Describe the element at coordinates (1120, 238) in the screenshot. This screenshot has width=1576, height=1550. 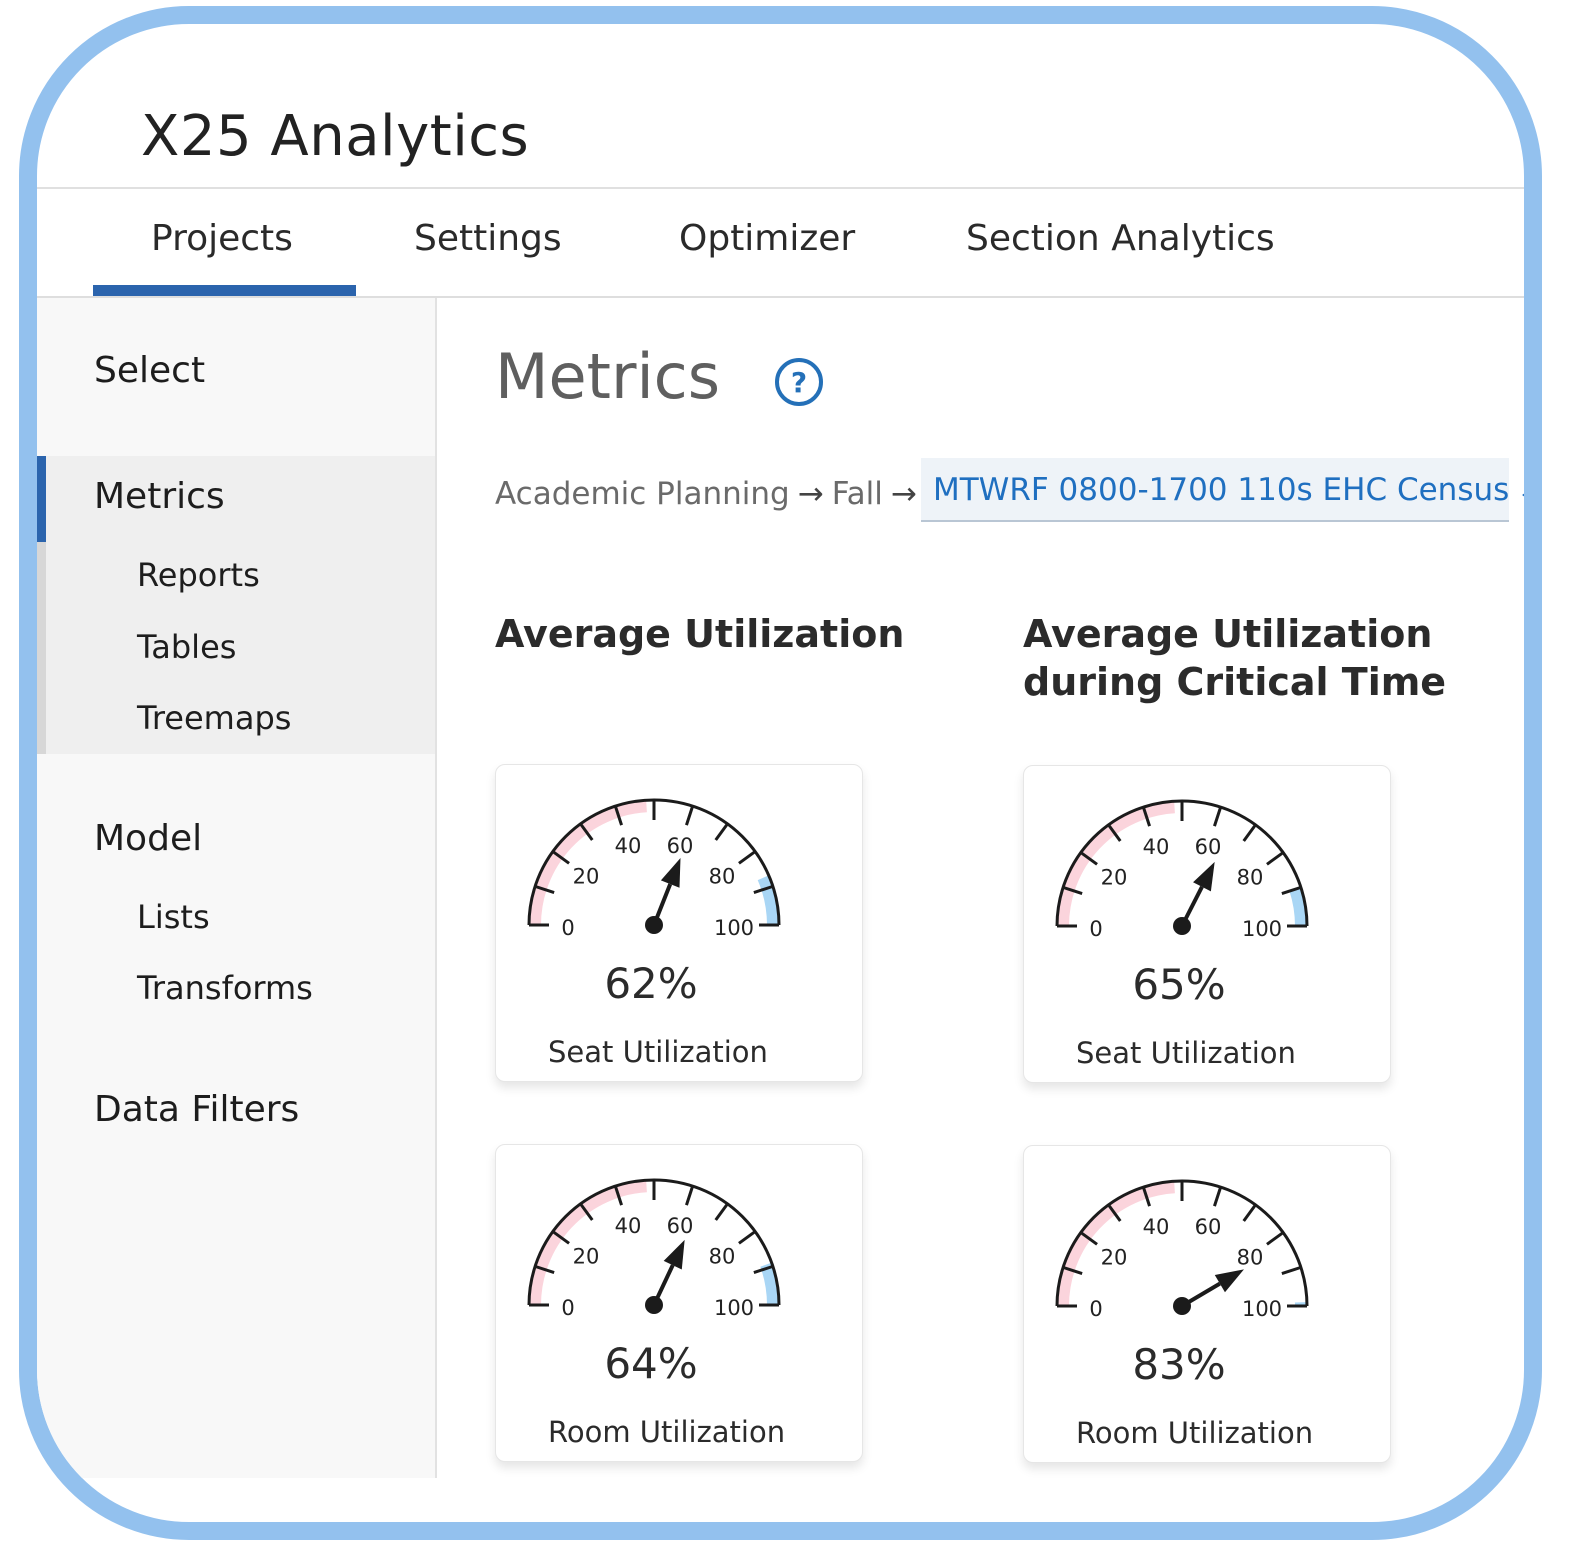
I see `tab-section-analytics: Section Analytics` at that location.